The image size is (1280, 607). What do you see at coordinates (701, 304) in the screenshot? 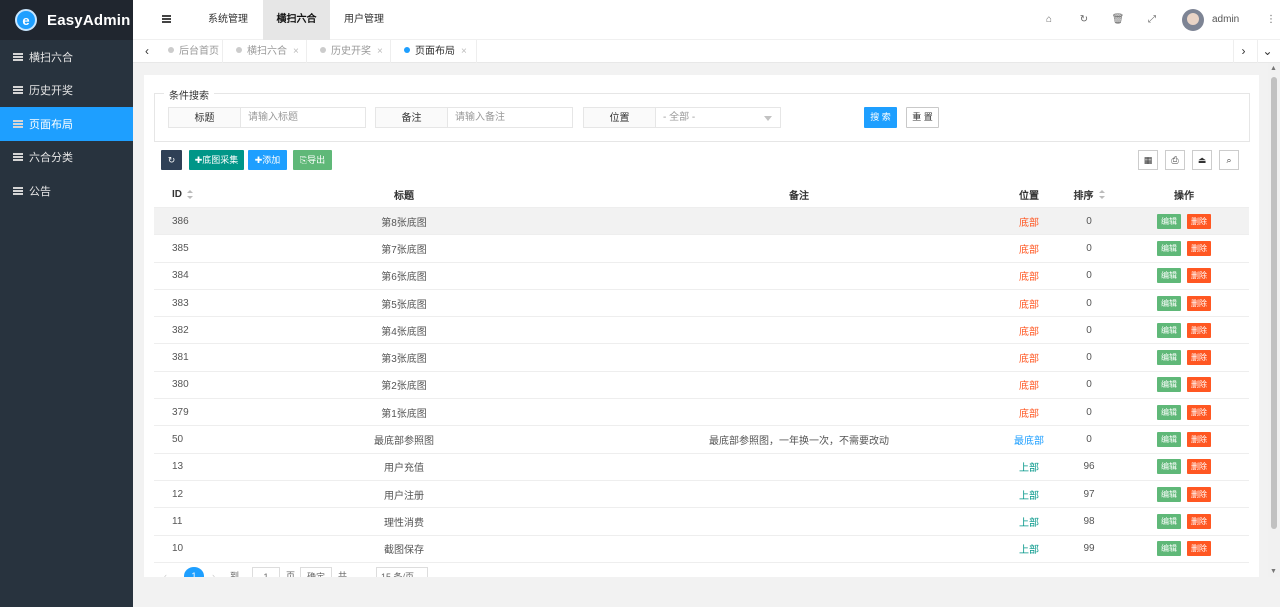
I see `table-row: 383 第5张底图 底部 0 编辑 删除` at bounding box center [701, 304].